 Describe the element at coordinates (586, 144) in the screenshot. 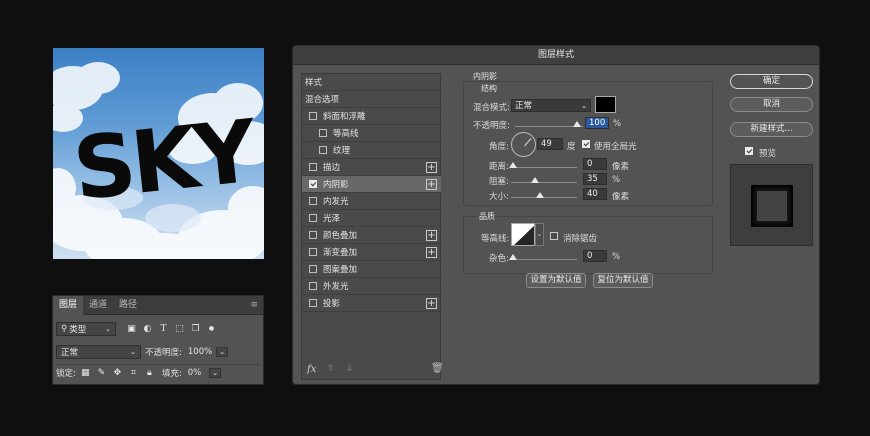

I see `global-light-checkbox` at that location.